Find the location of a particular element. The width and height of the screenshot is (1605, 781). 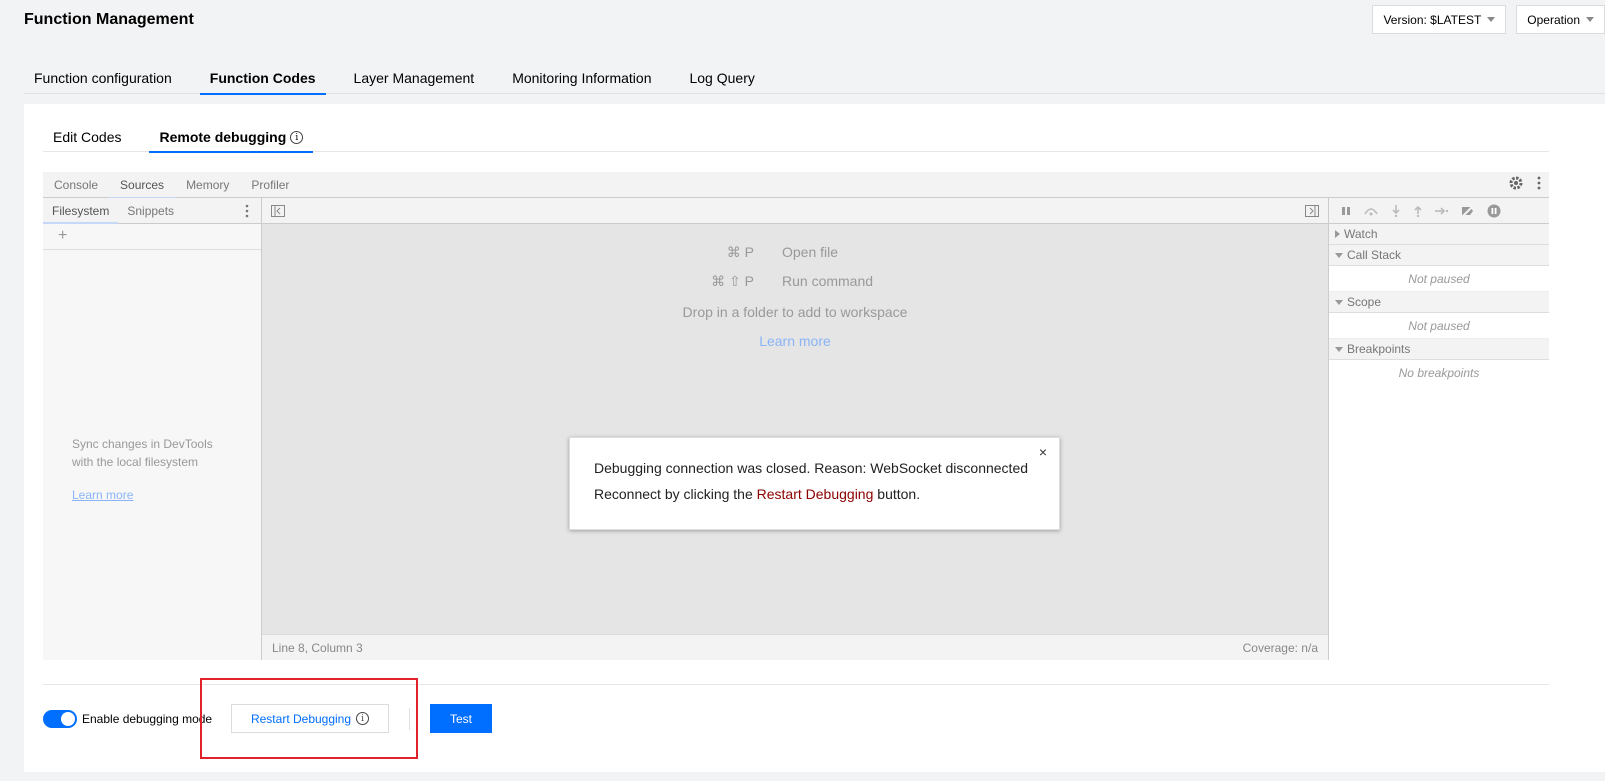

add-folder-icon: + is located at coordinates (152, 237).